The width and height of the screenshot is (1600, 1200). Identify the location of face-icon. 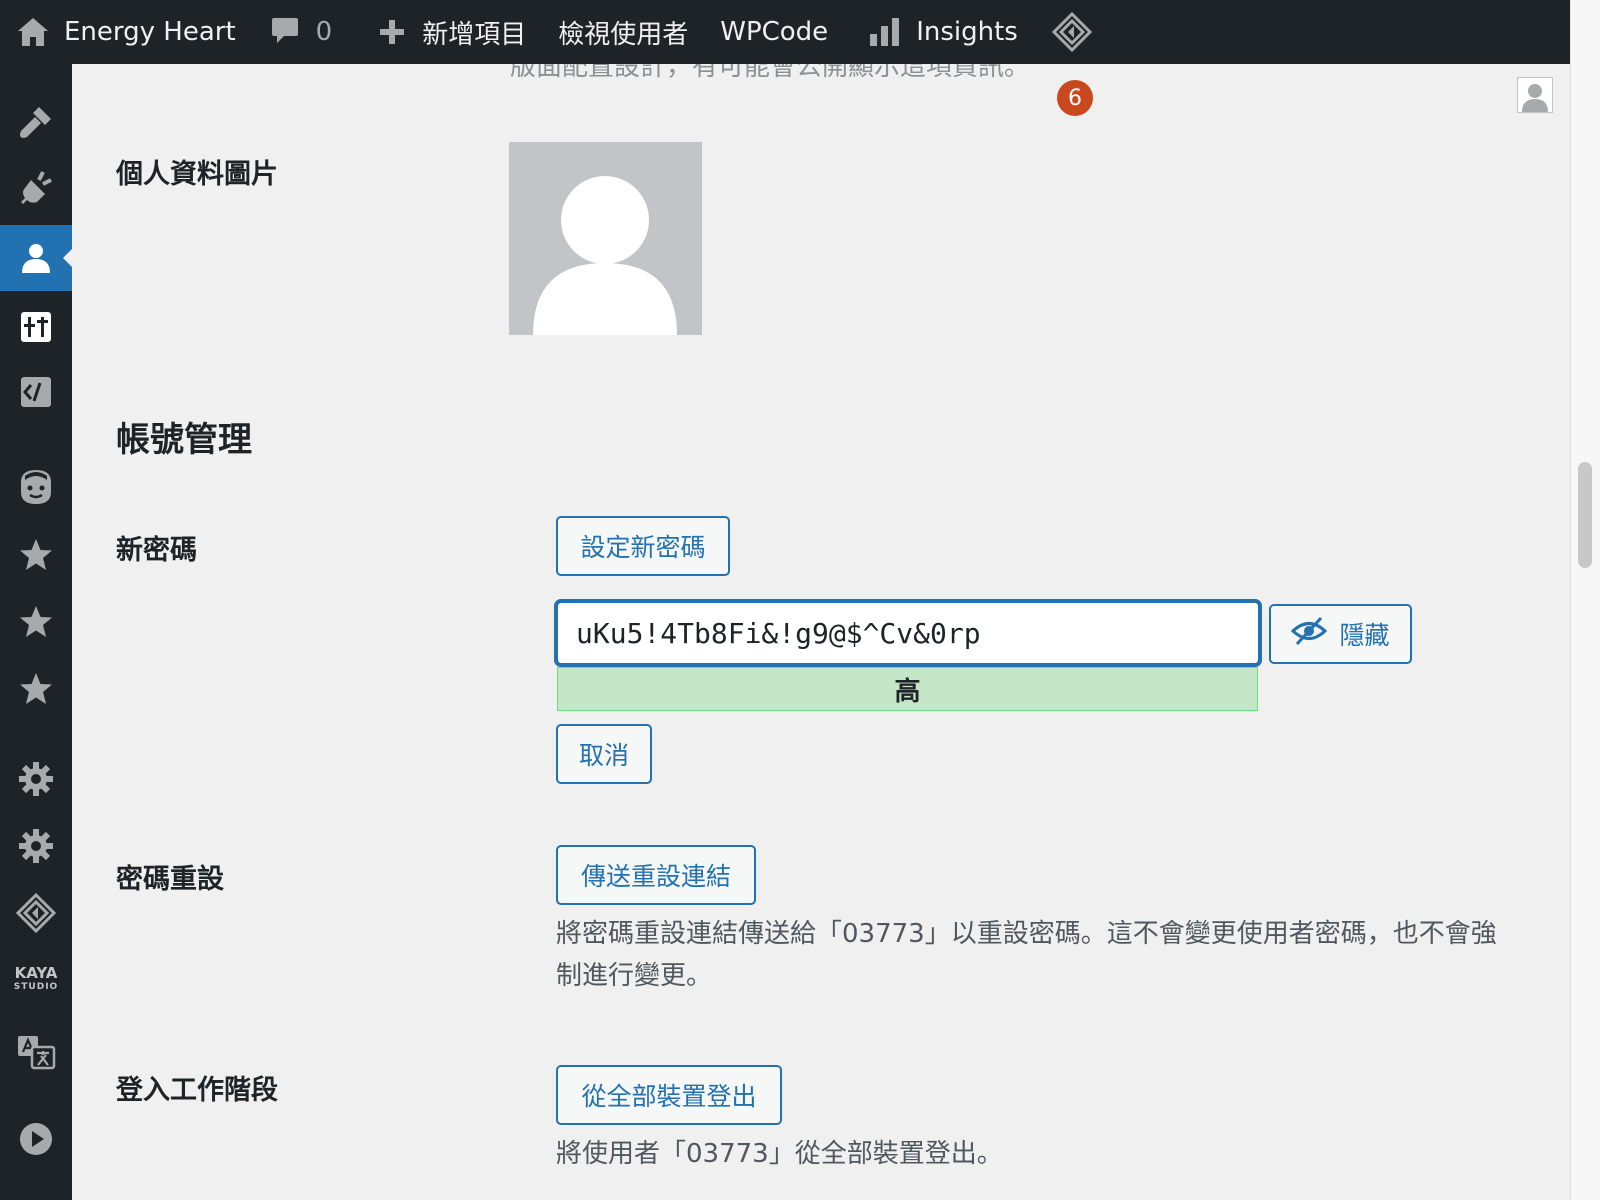
(36, 486).